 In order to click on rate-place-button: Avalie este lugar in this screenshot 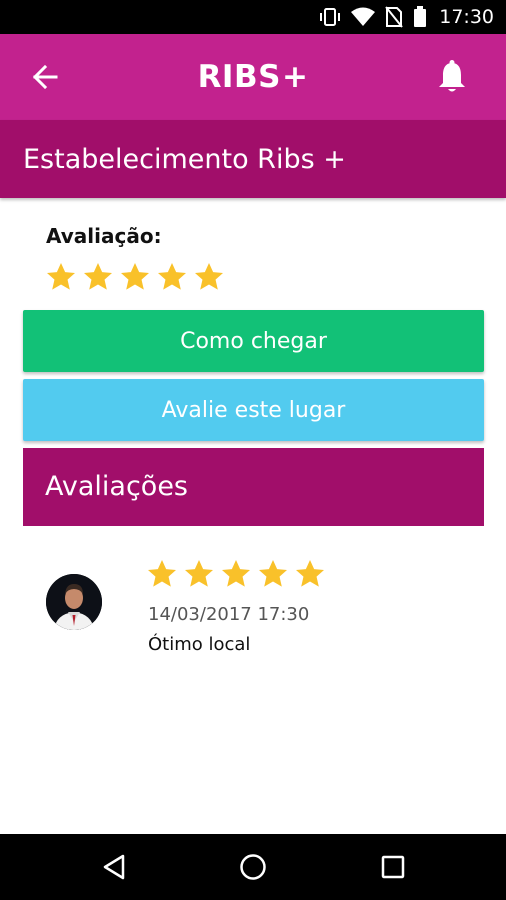, I will do `click(253, 410)`.